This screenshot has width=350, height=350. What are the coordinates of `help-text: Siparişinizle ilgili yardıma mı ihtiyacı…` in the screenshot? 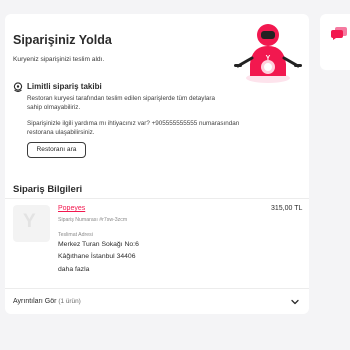 It's located at (133, 128).